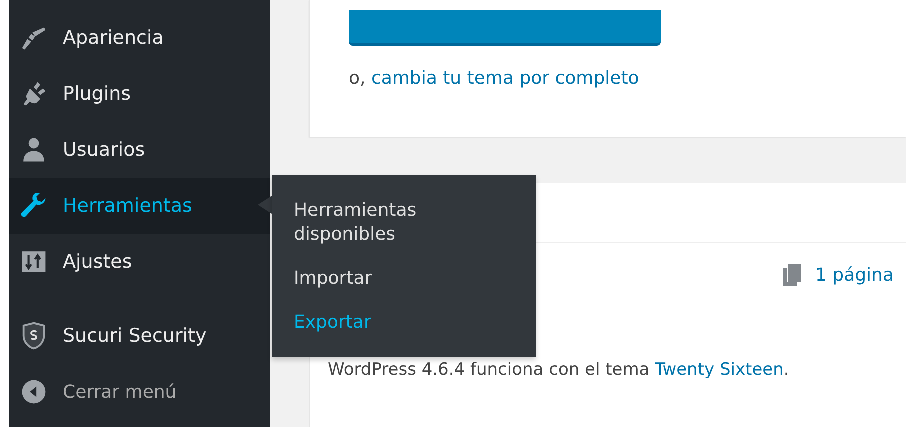  What do you see at coordinates (505, 78) in the screenshot?
I see `change-theme-link: cambia tu tema por completo` at bounding box center [505, 78].